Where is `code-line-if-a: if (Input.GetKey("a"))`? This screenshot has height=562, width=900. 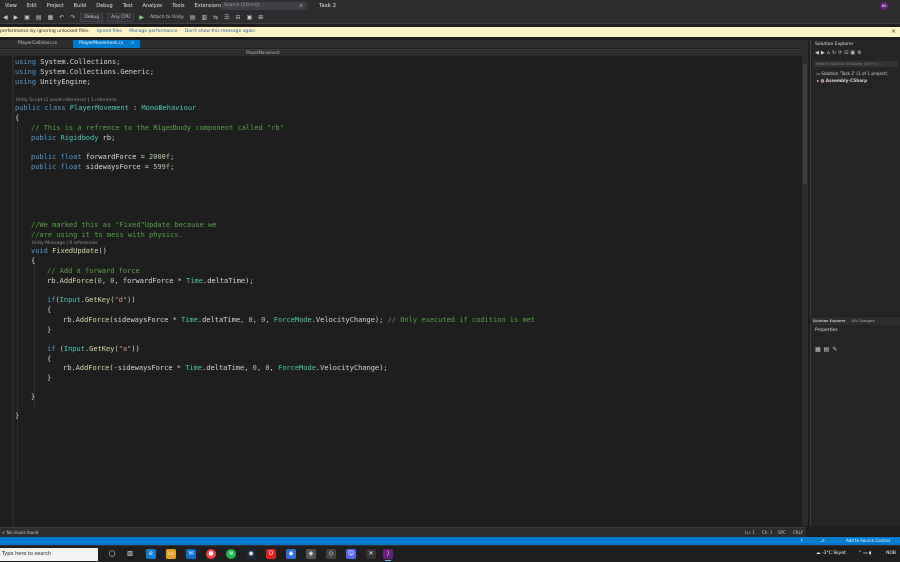 code-line-if-a: if (Input.GetKey("a")) is located at coordinates (93, 349).